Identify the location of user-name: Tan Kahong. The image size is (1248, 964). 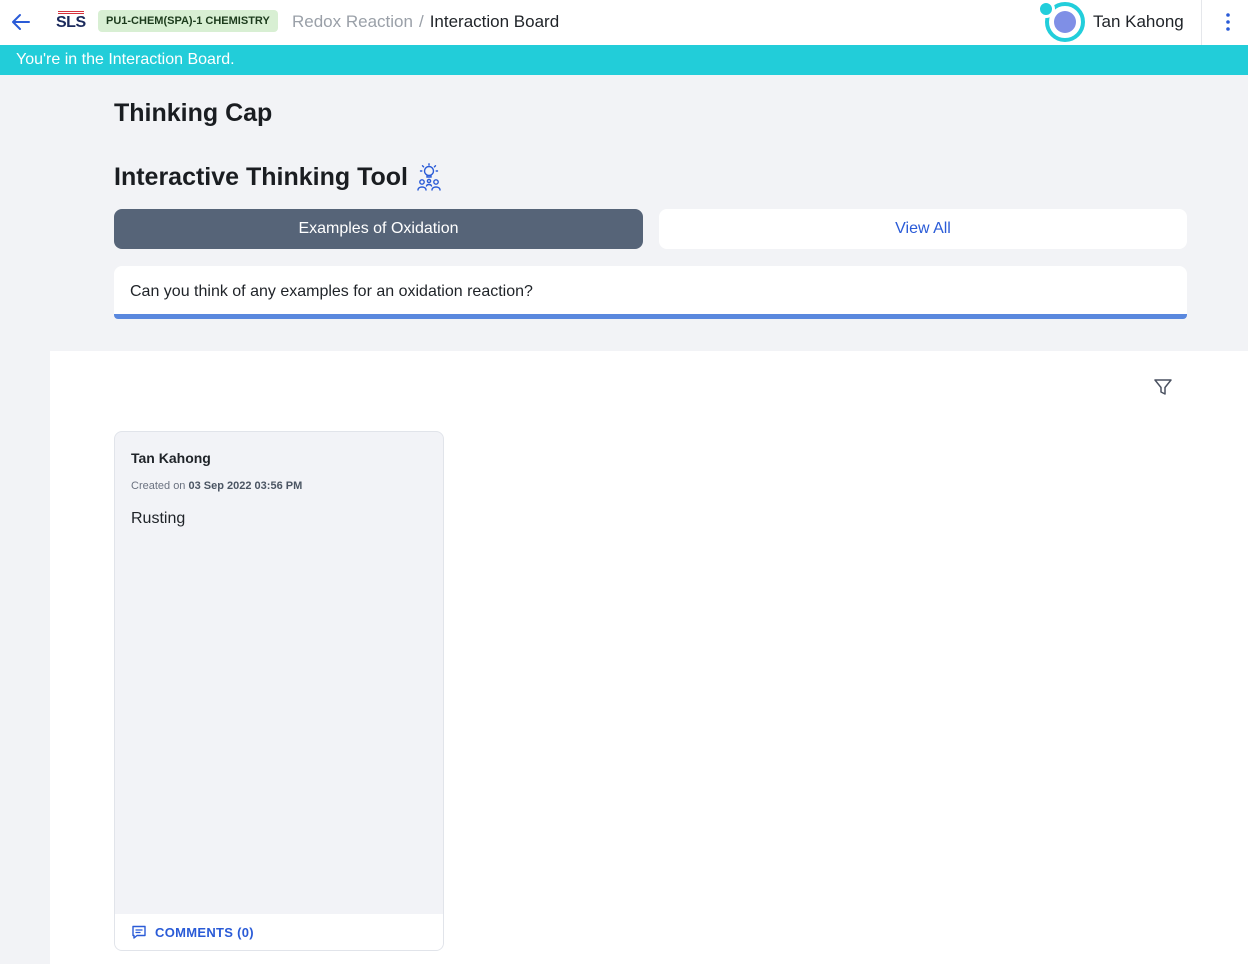
(1138, 22).